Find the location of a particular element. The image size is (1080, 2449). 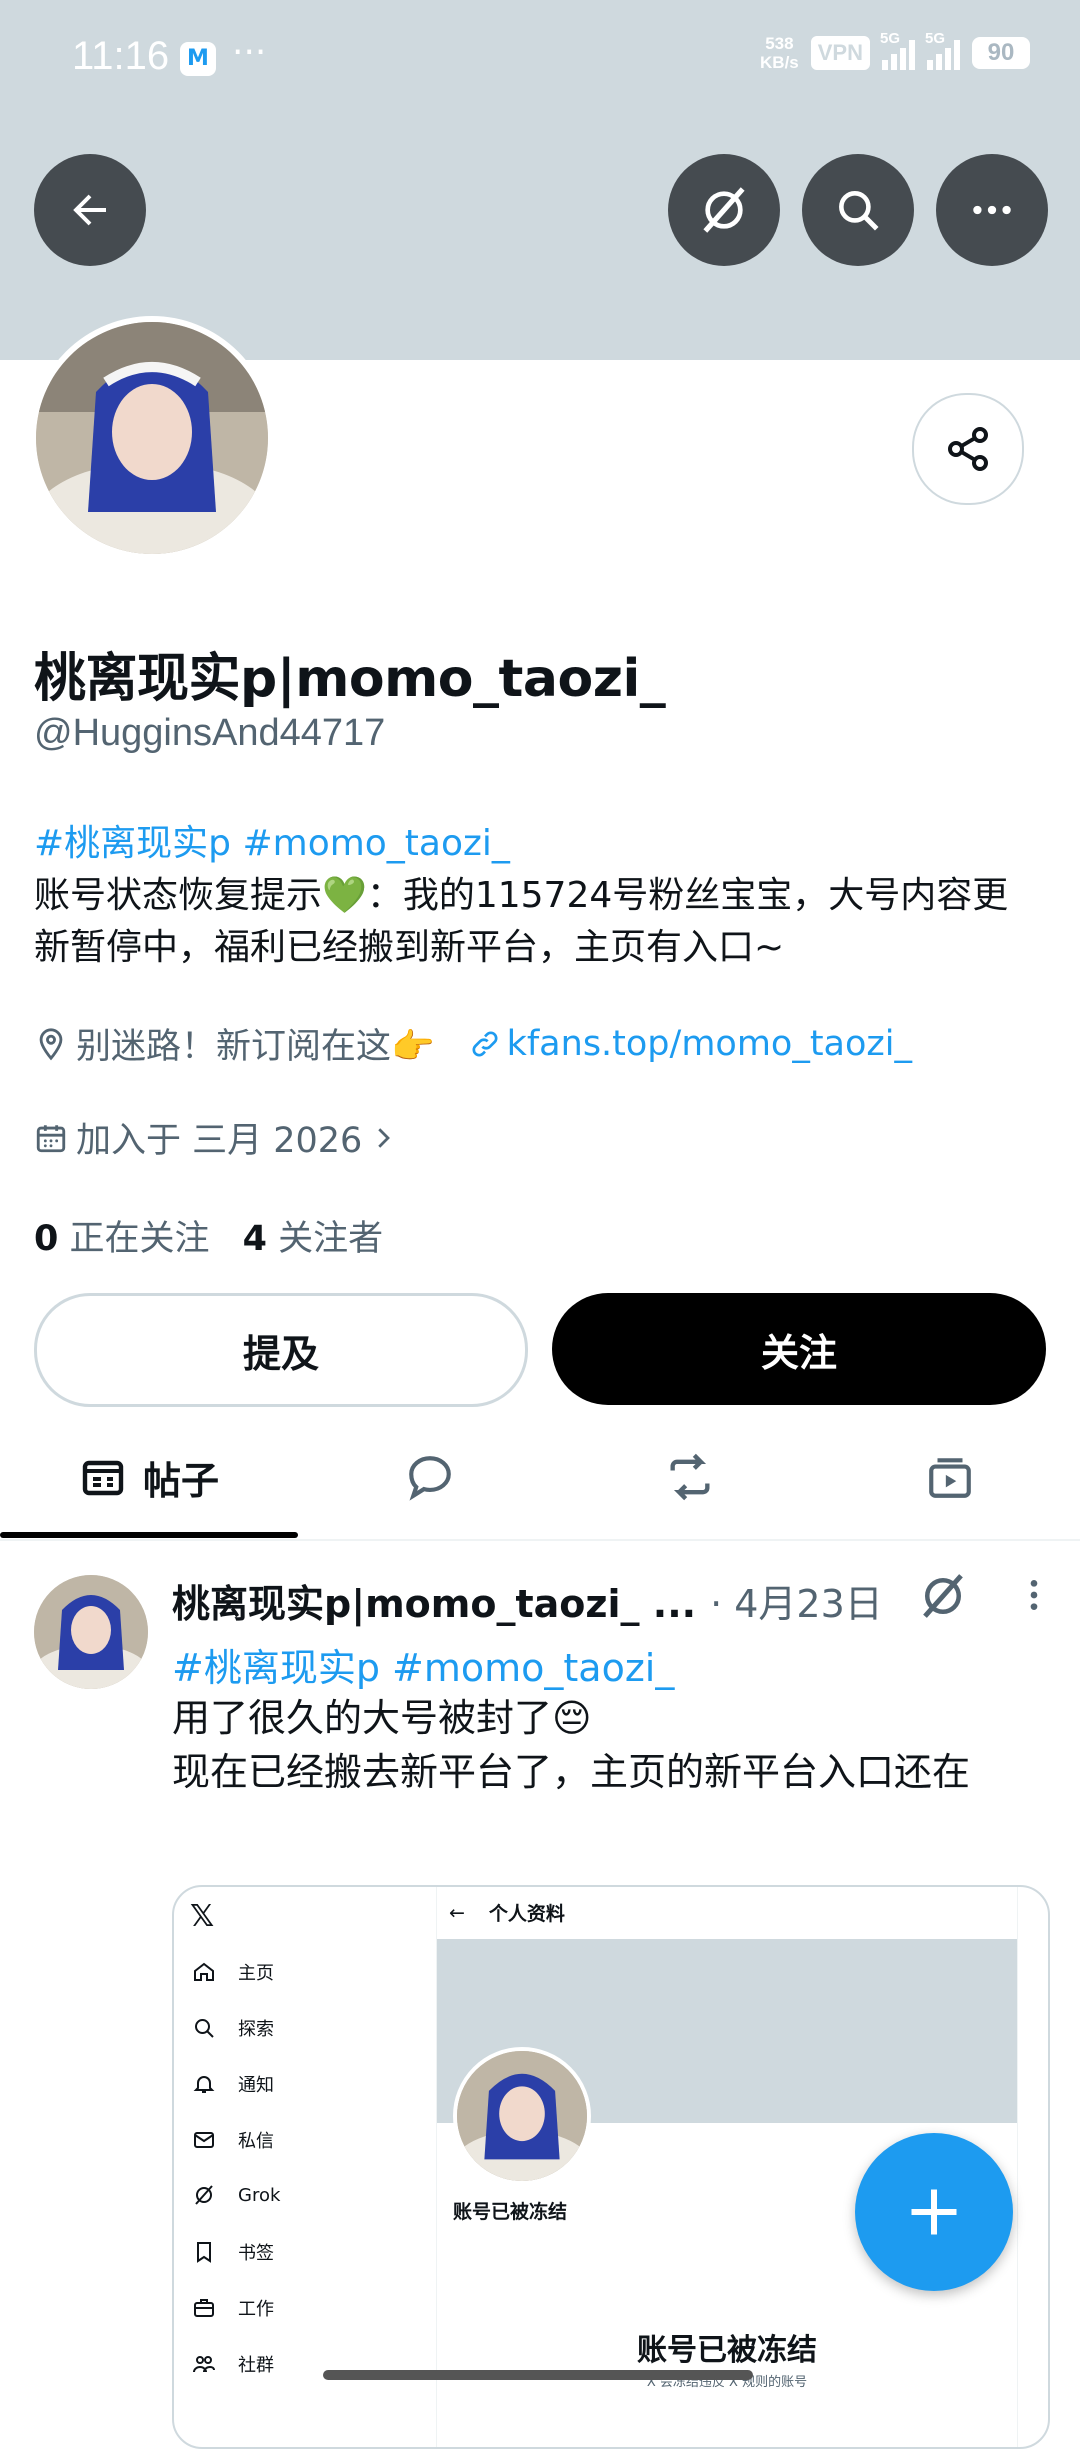

followers-label: 关注者 is located at coordinates (331, 1239).